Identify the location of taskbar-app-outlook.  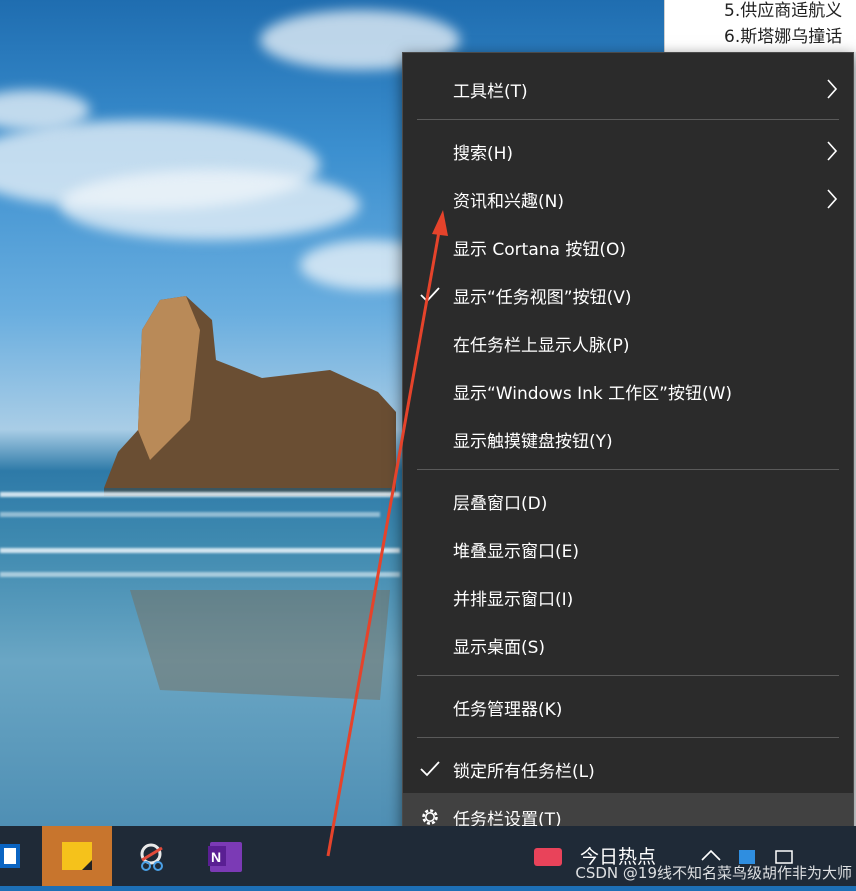
(20, 856).